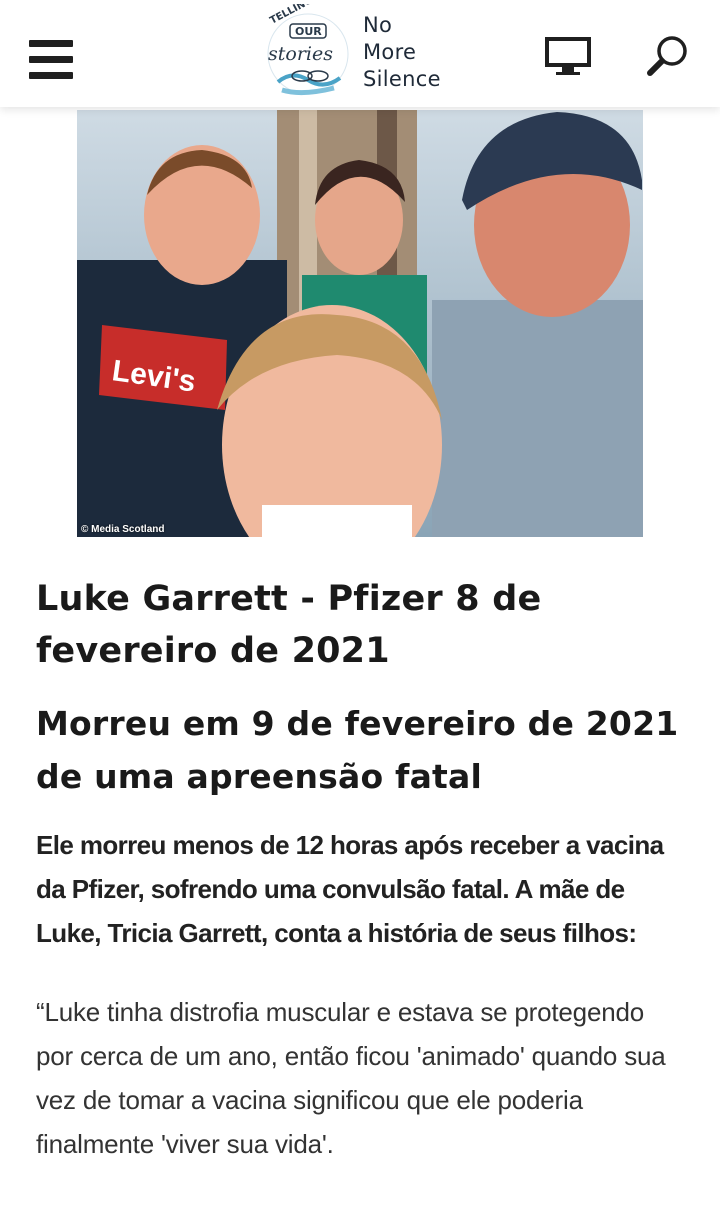 The image size is (720, 1209). What do you see at coordinates (123, 529) in the screenshot?
I see `photo-credit: © Media Scotland` at bounding box center [123, 529].